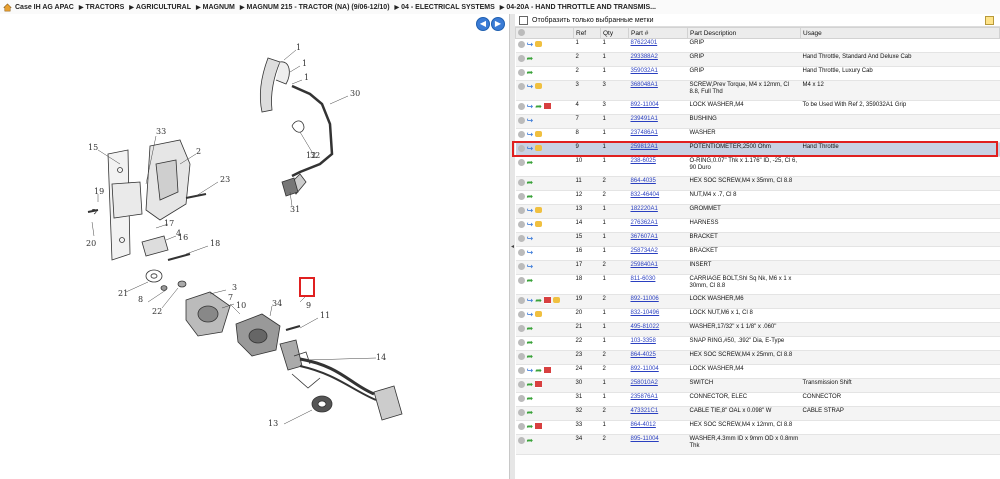 This screenshot has height=479, width=1000. I want to click on part-number-link: 239491A1, so click(644, 119).